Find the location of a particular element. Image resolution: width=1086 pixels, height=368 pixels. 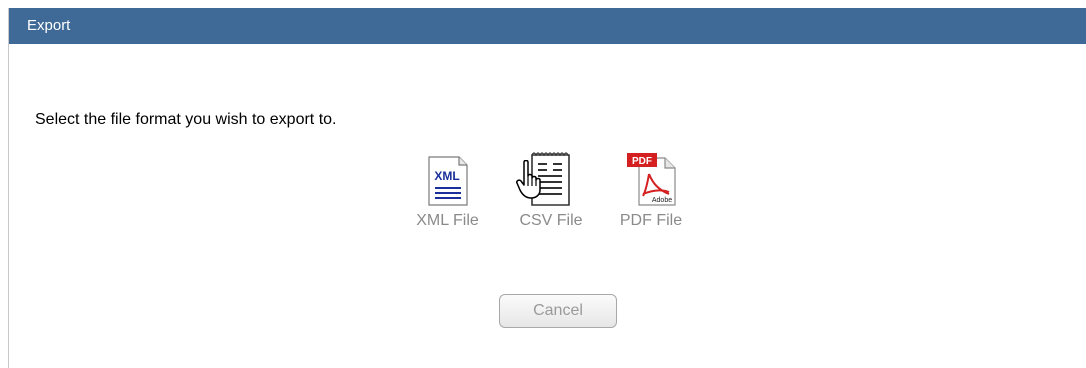

adobe-icon-text: Adobe is located at coordinates (662, 200).